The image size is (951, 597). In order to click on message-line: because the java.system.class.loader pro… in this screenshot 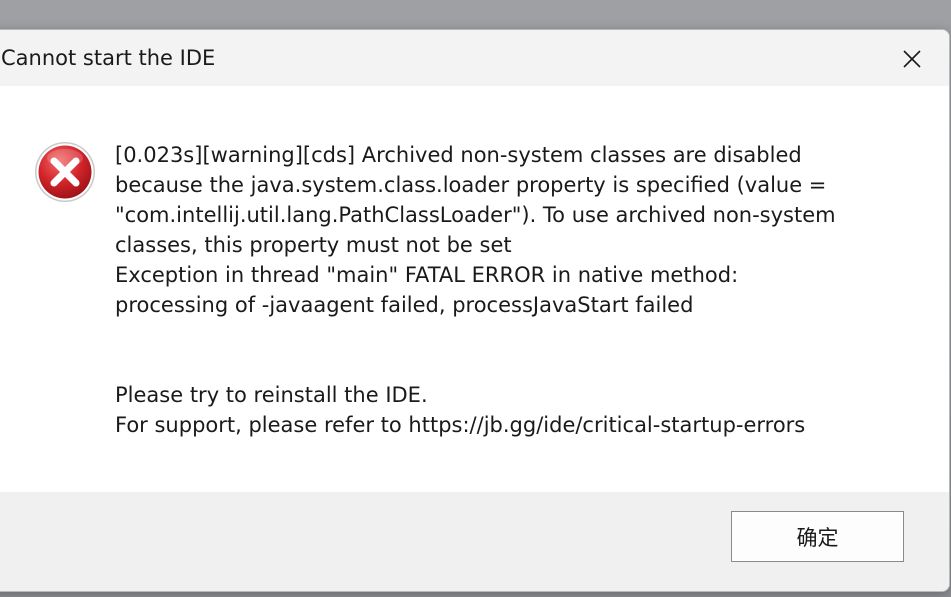, I will do `click(471, 185)`.